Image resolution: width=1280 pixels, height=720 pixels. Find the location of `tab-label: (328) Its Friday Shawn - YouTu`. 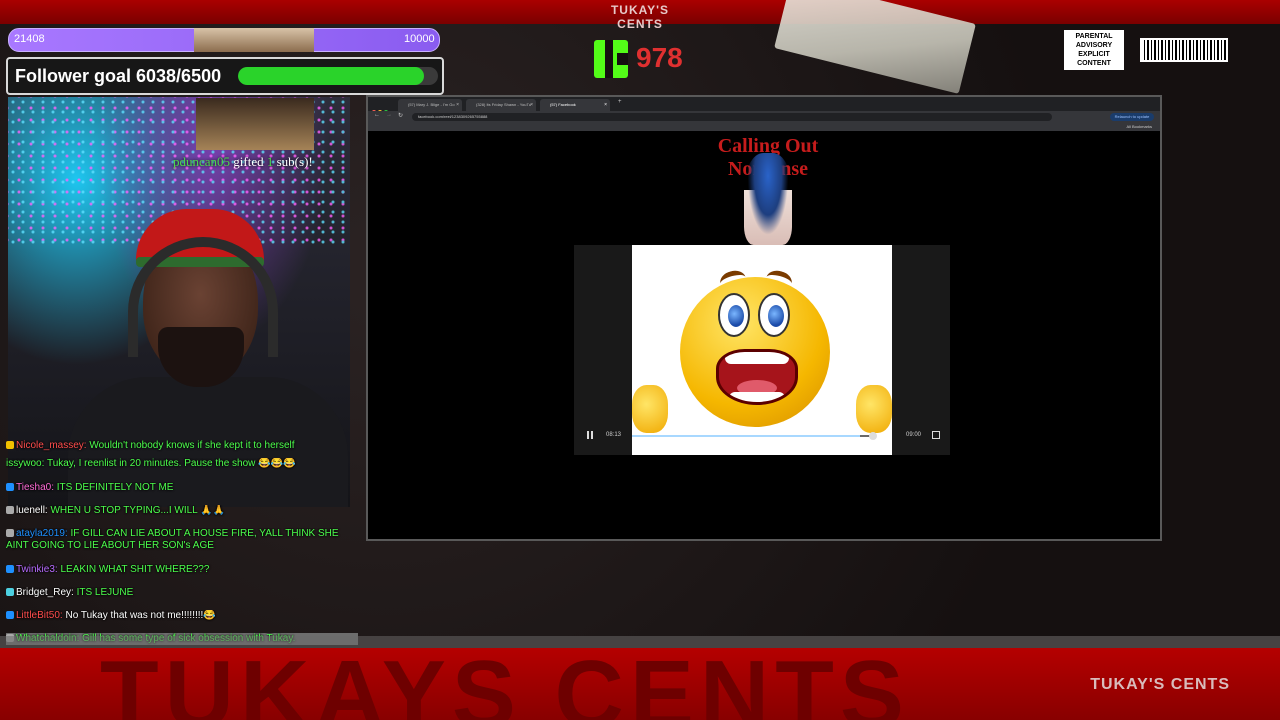

tab-label: (328) Its Friday Shawn - YouTu is located at coordinates (503, 104).